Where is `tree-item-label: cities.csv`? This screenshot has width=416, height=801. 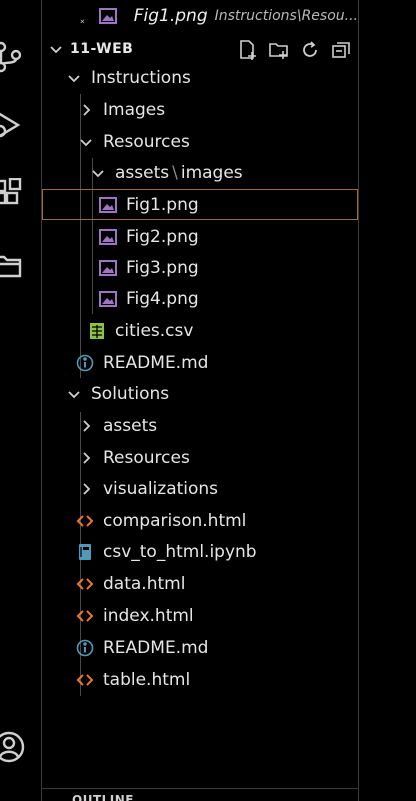
tree-item-label: cities.csv is located at coordinates (154, 330).